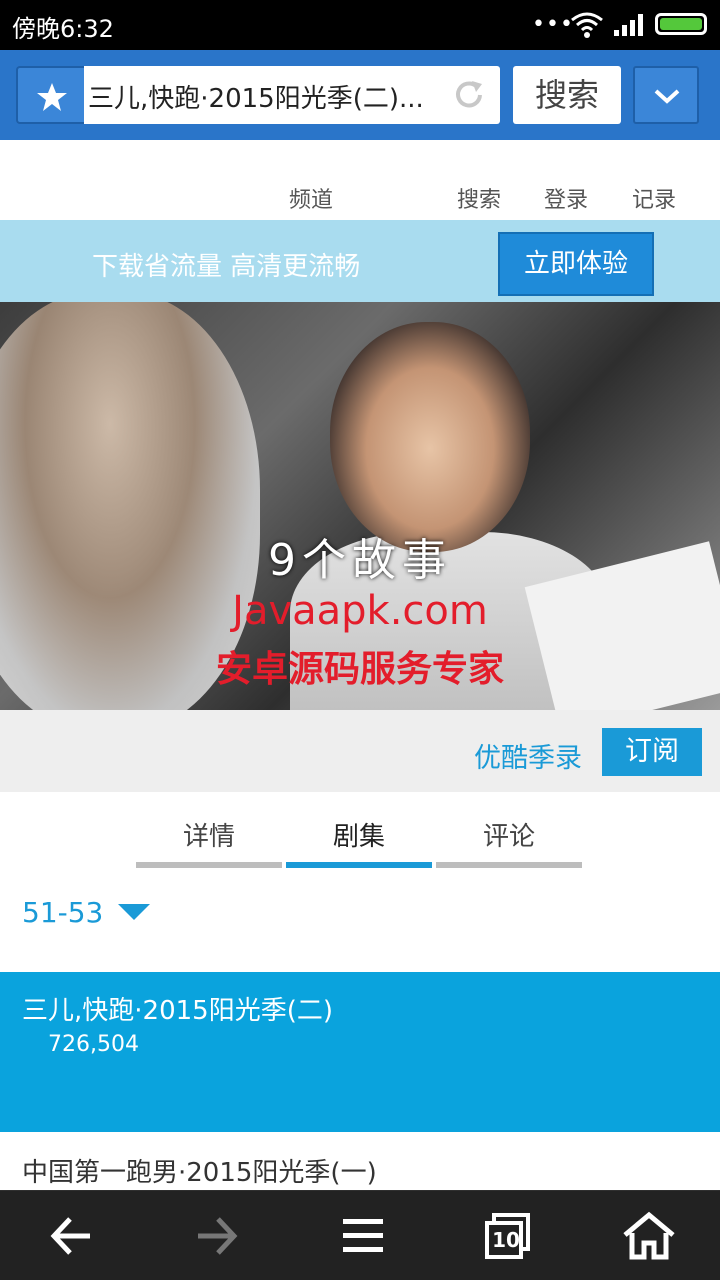 This screenshot has height=1280, width=720. What do you see at coordinates (358, 837) in the screenshot?
I see `tab-label: 剧集` at bounding box center [358, 837].